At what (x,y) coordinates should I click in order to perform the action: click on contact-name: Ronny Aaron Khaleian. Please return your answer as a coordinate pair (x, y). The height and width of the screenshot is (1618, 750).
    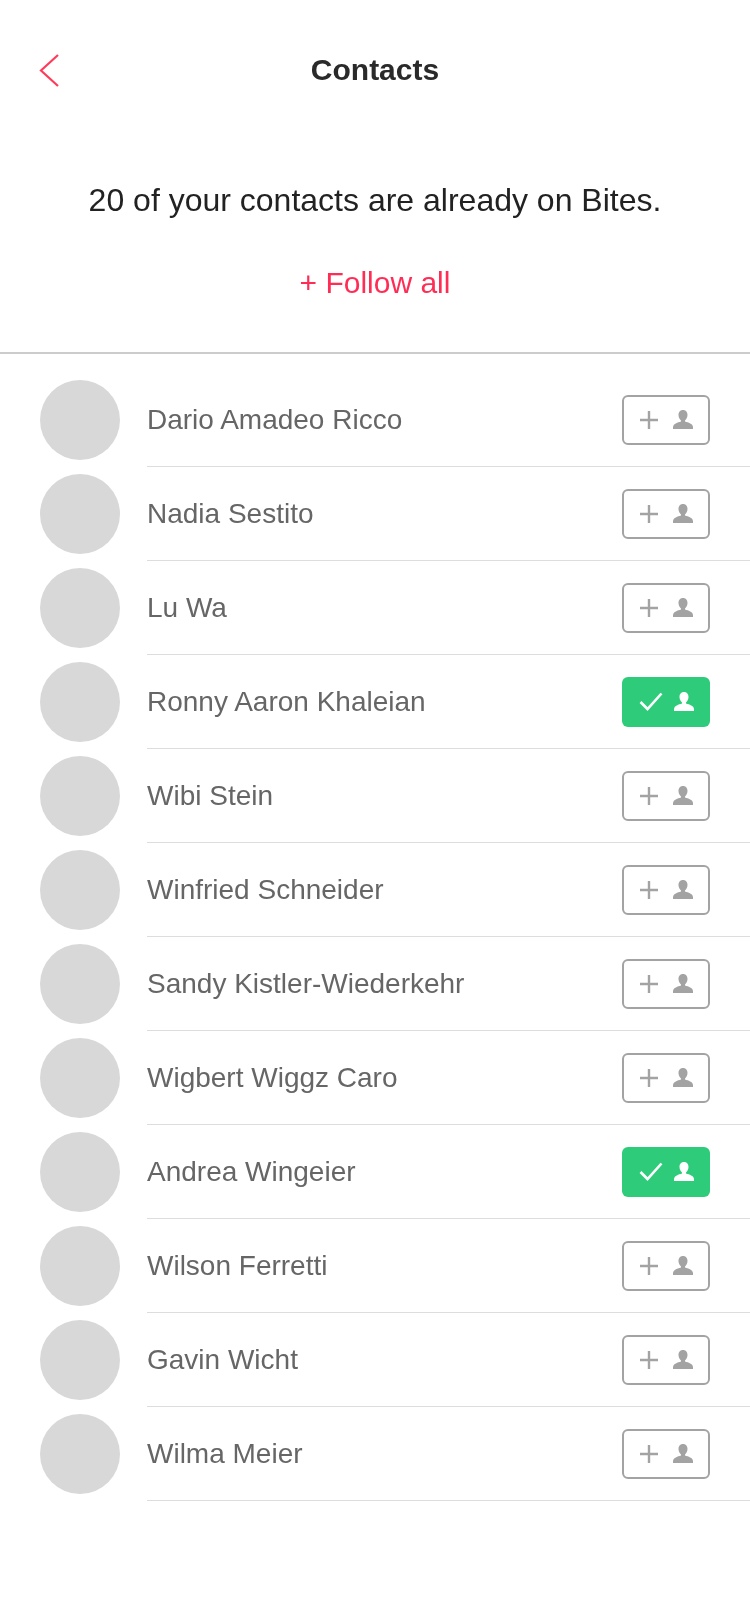
    Looking at the image, I should click on (286, 701).